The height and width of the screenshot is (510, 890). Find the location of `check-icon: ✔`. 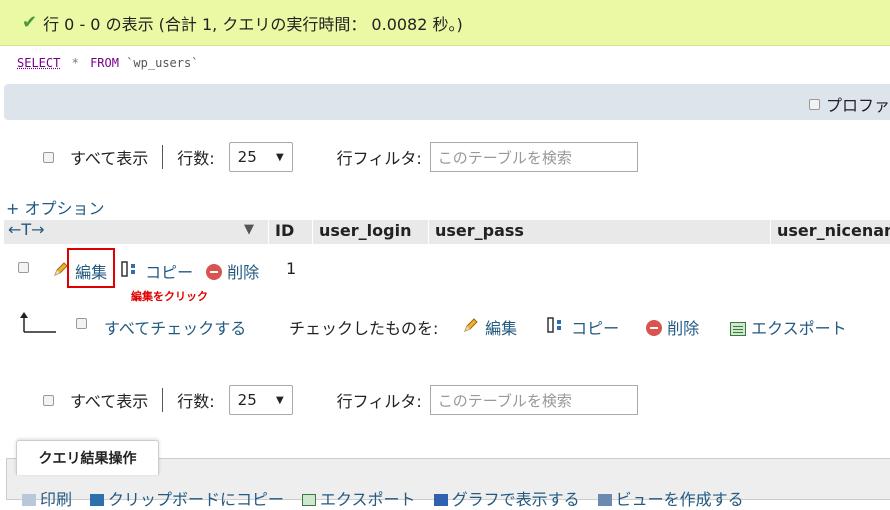

check-icon: ✔ is located at coordinates (30, 22).